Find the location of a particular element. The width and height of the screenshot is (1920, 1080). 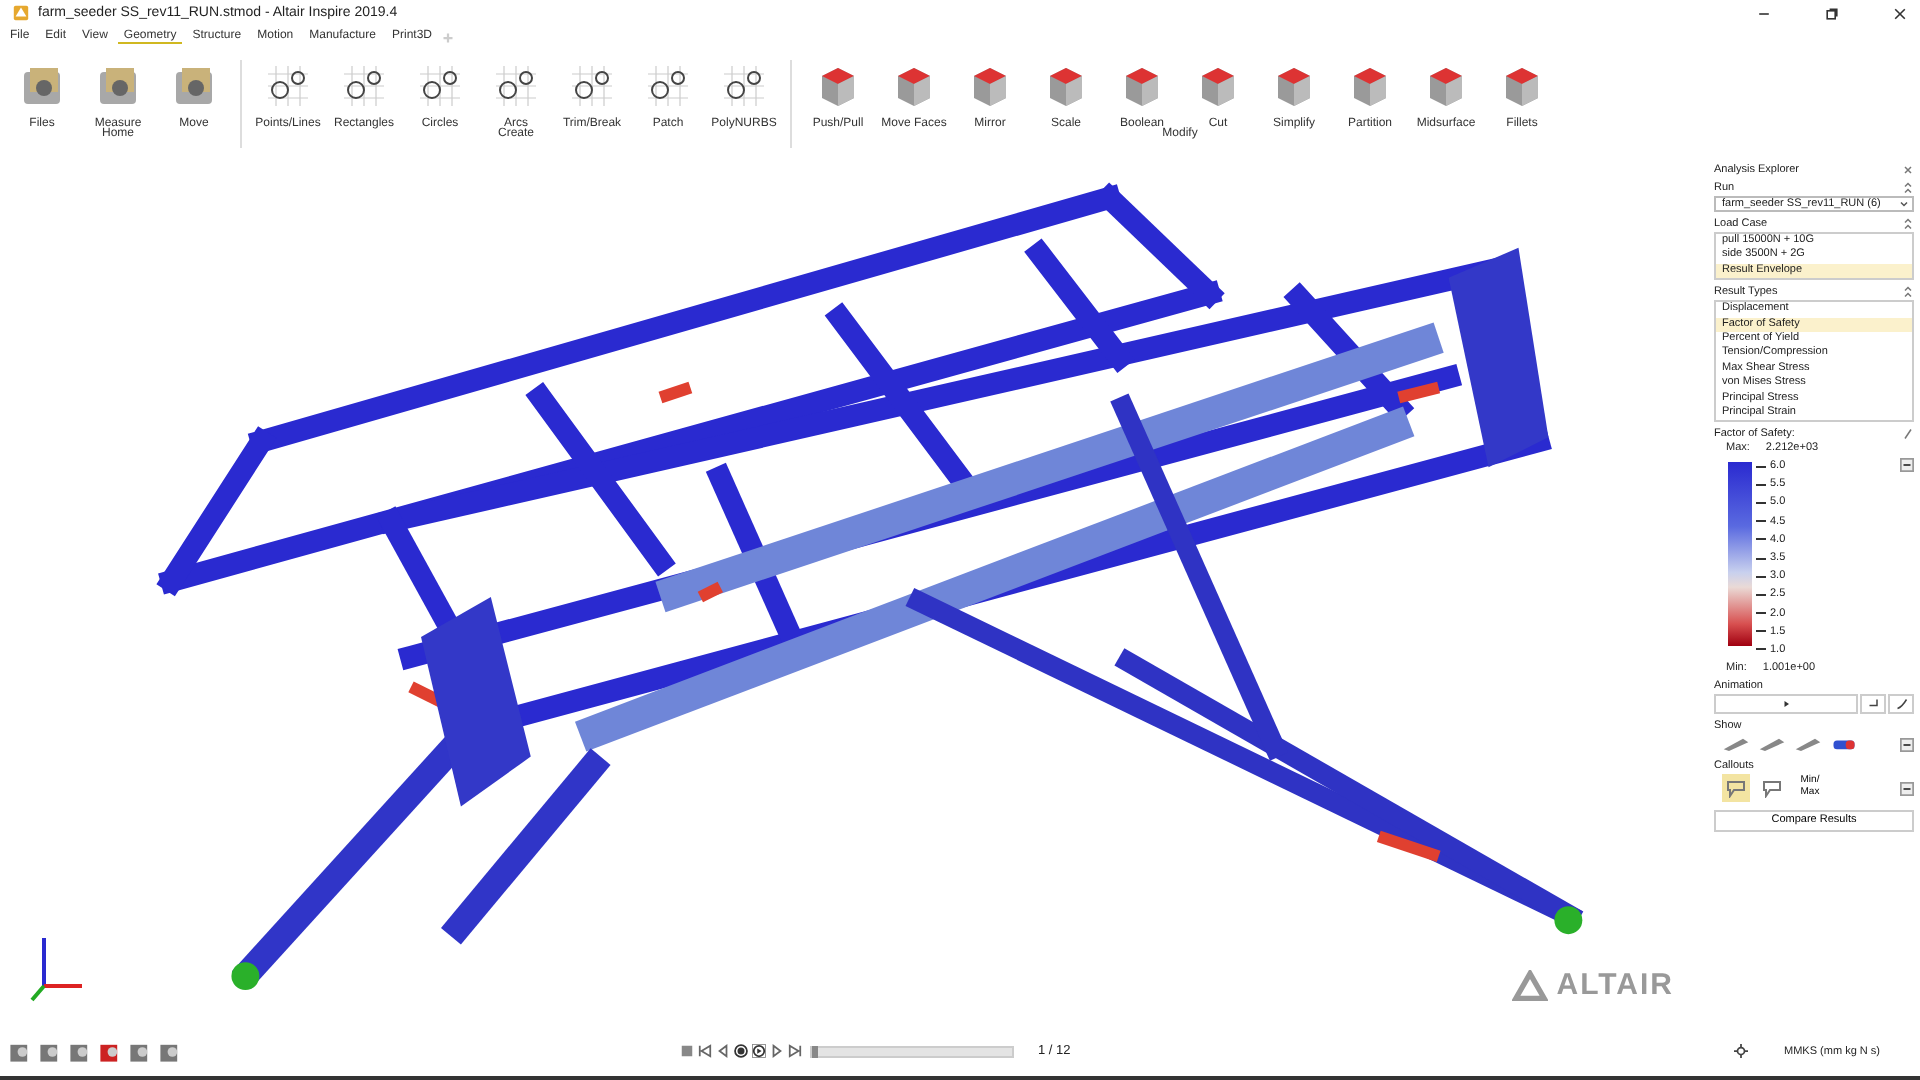

step-back-icon is located at coordinates (723, 1051).